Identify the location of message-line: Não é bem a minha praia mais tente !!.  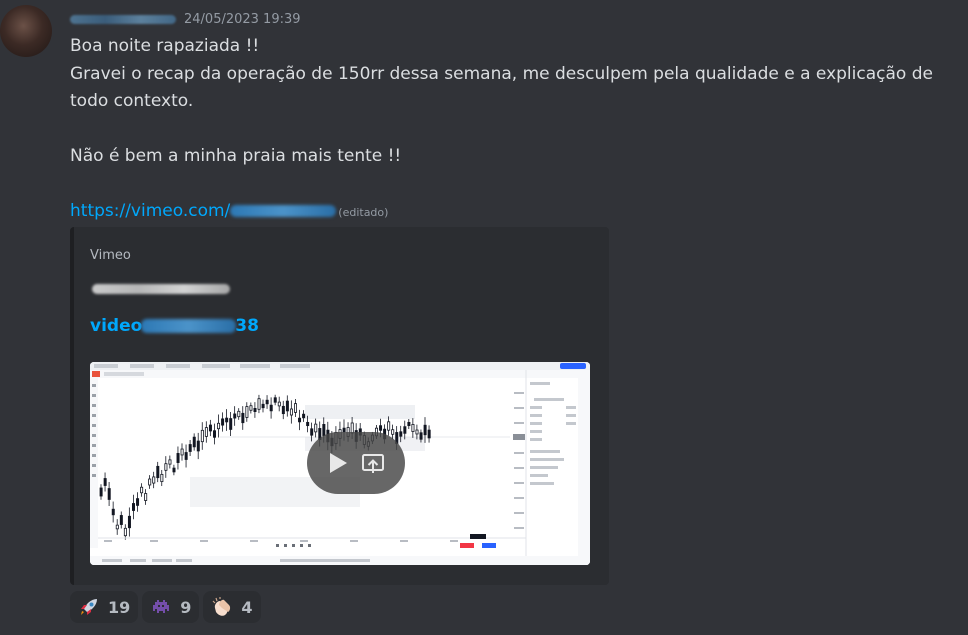
(236, 156).